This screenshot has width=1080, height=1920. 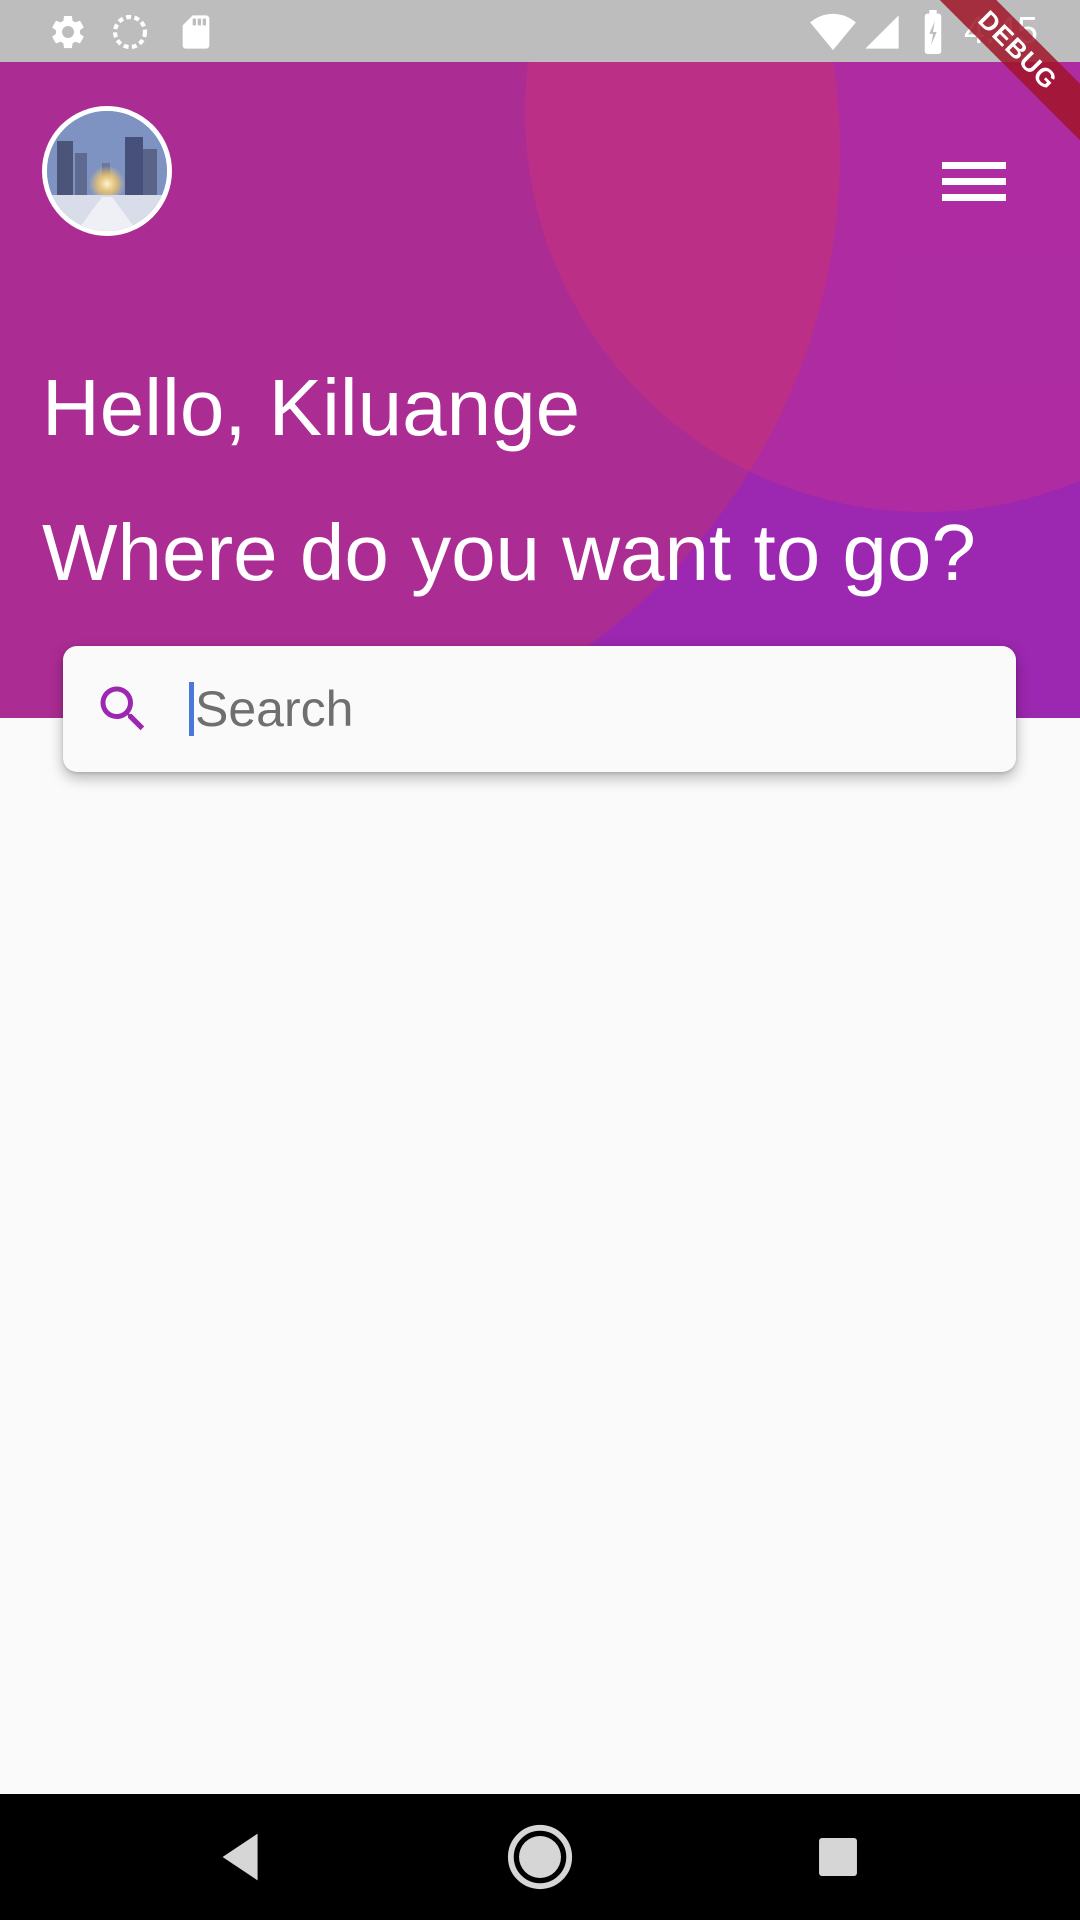 What do you see at coordinates (509, 552) in the screenshot?
I see `destination-question: Where do you want to go?` at bounding box center [509, 552].